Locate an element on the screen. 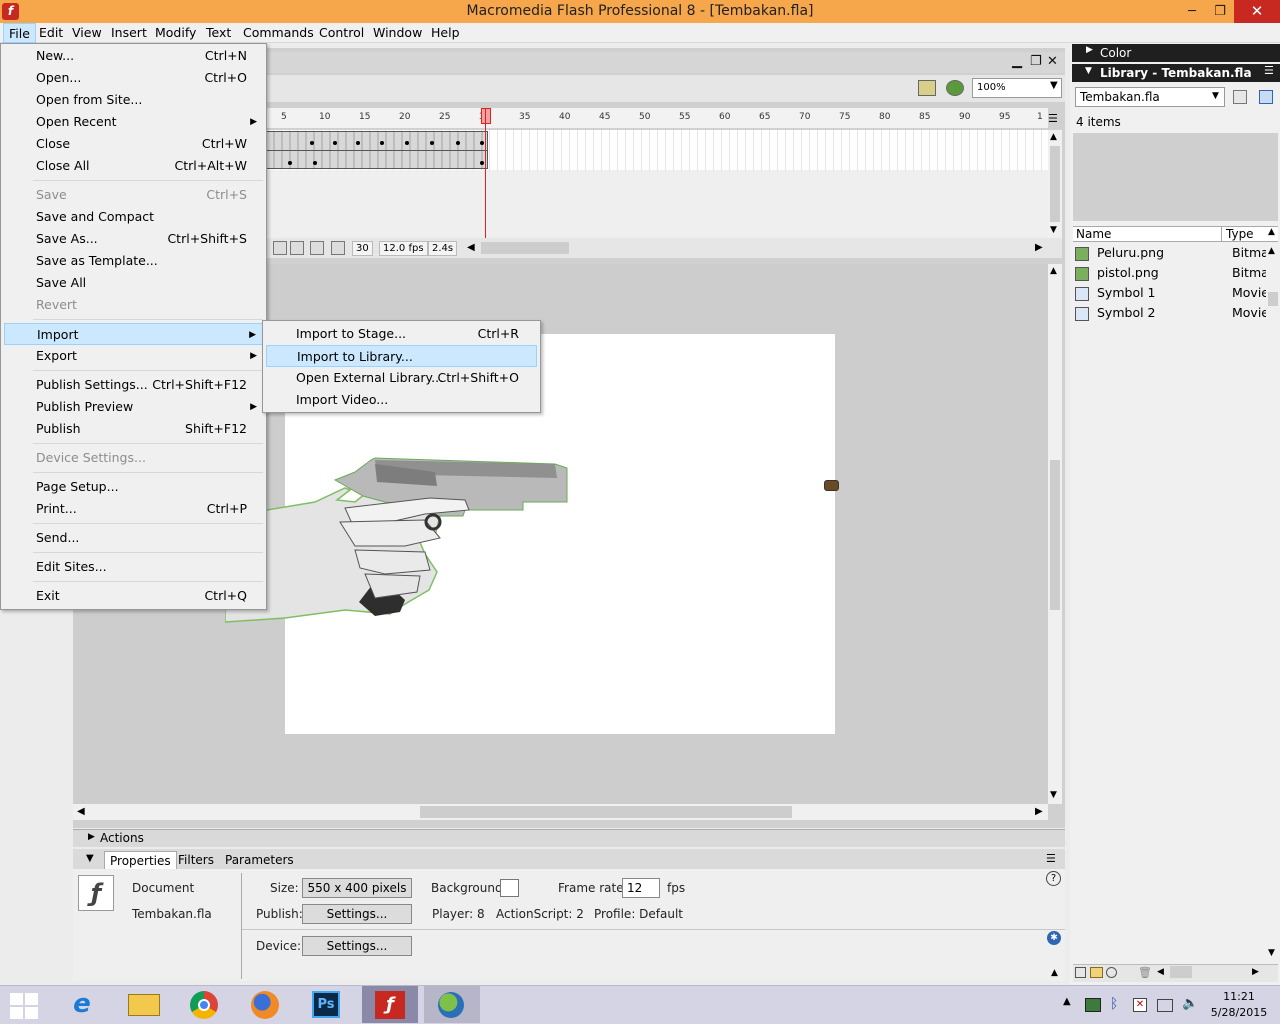 This screenshot has width=1280, height=1024. photoshop-icon: Ps is located at coordinates (326, 1004).